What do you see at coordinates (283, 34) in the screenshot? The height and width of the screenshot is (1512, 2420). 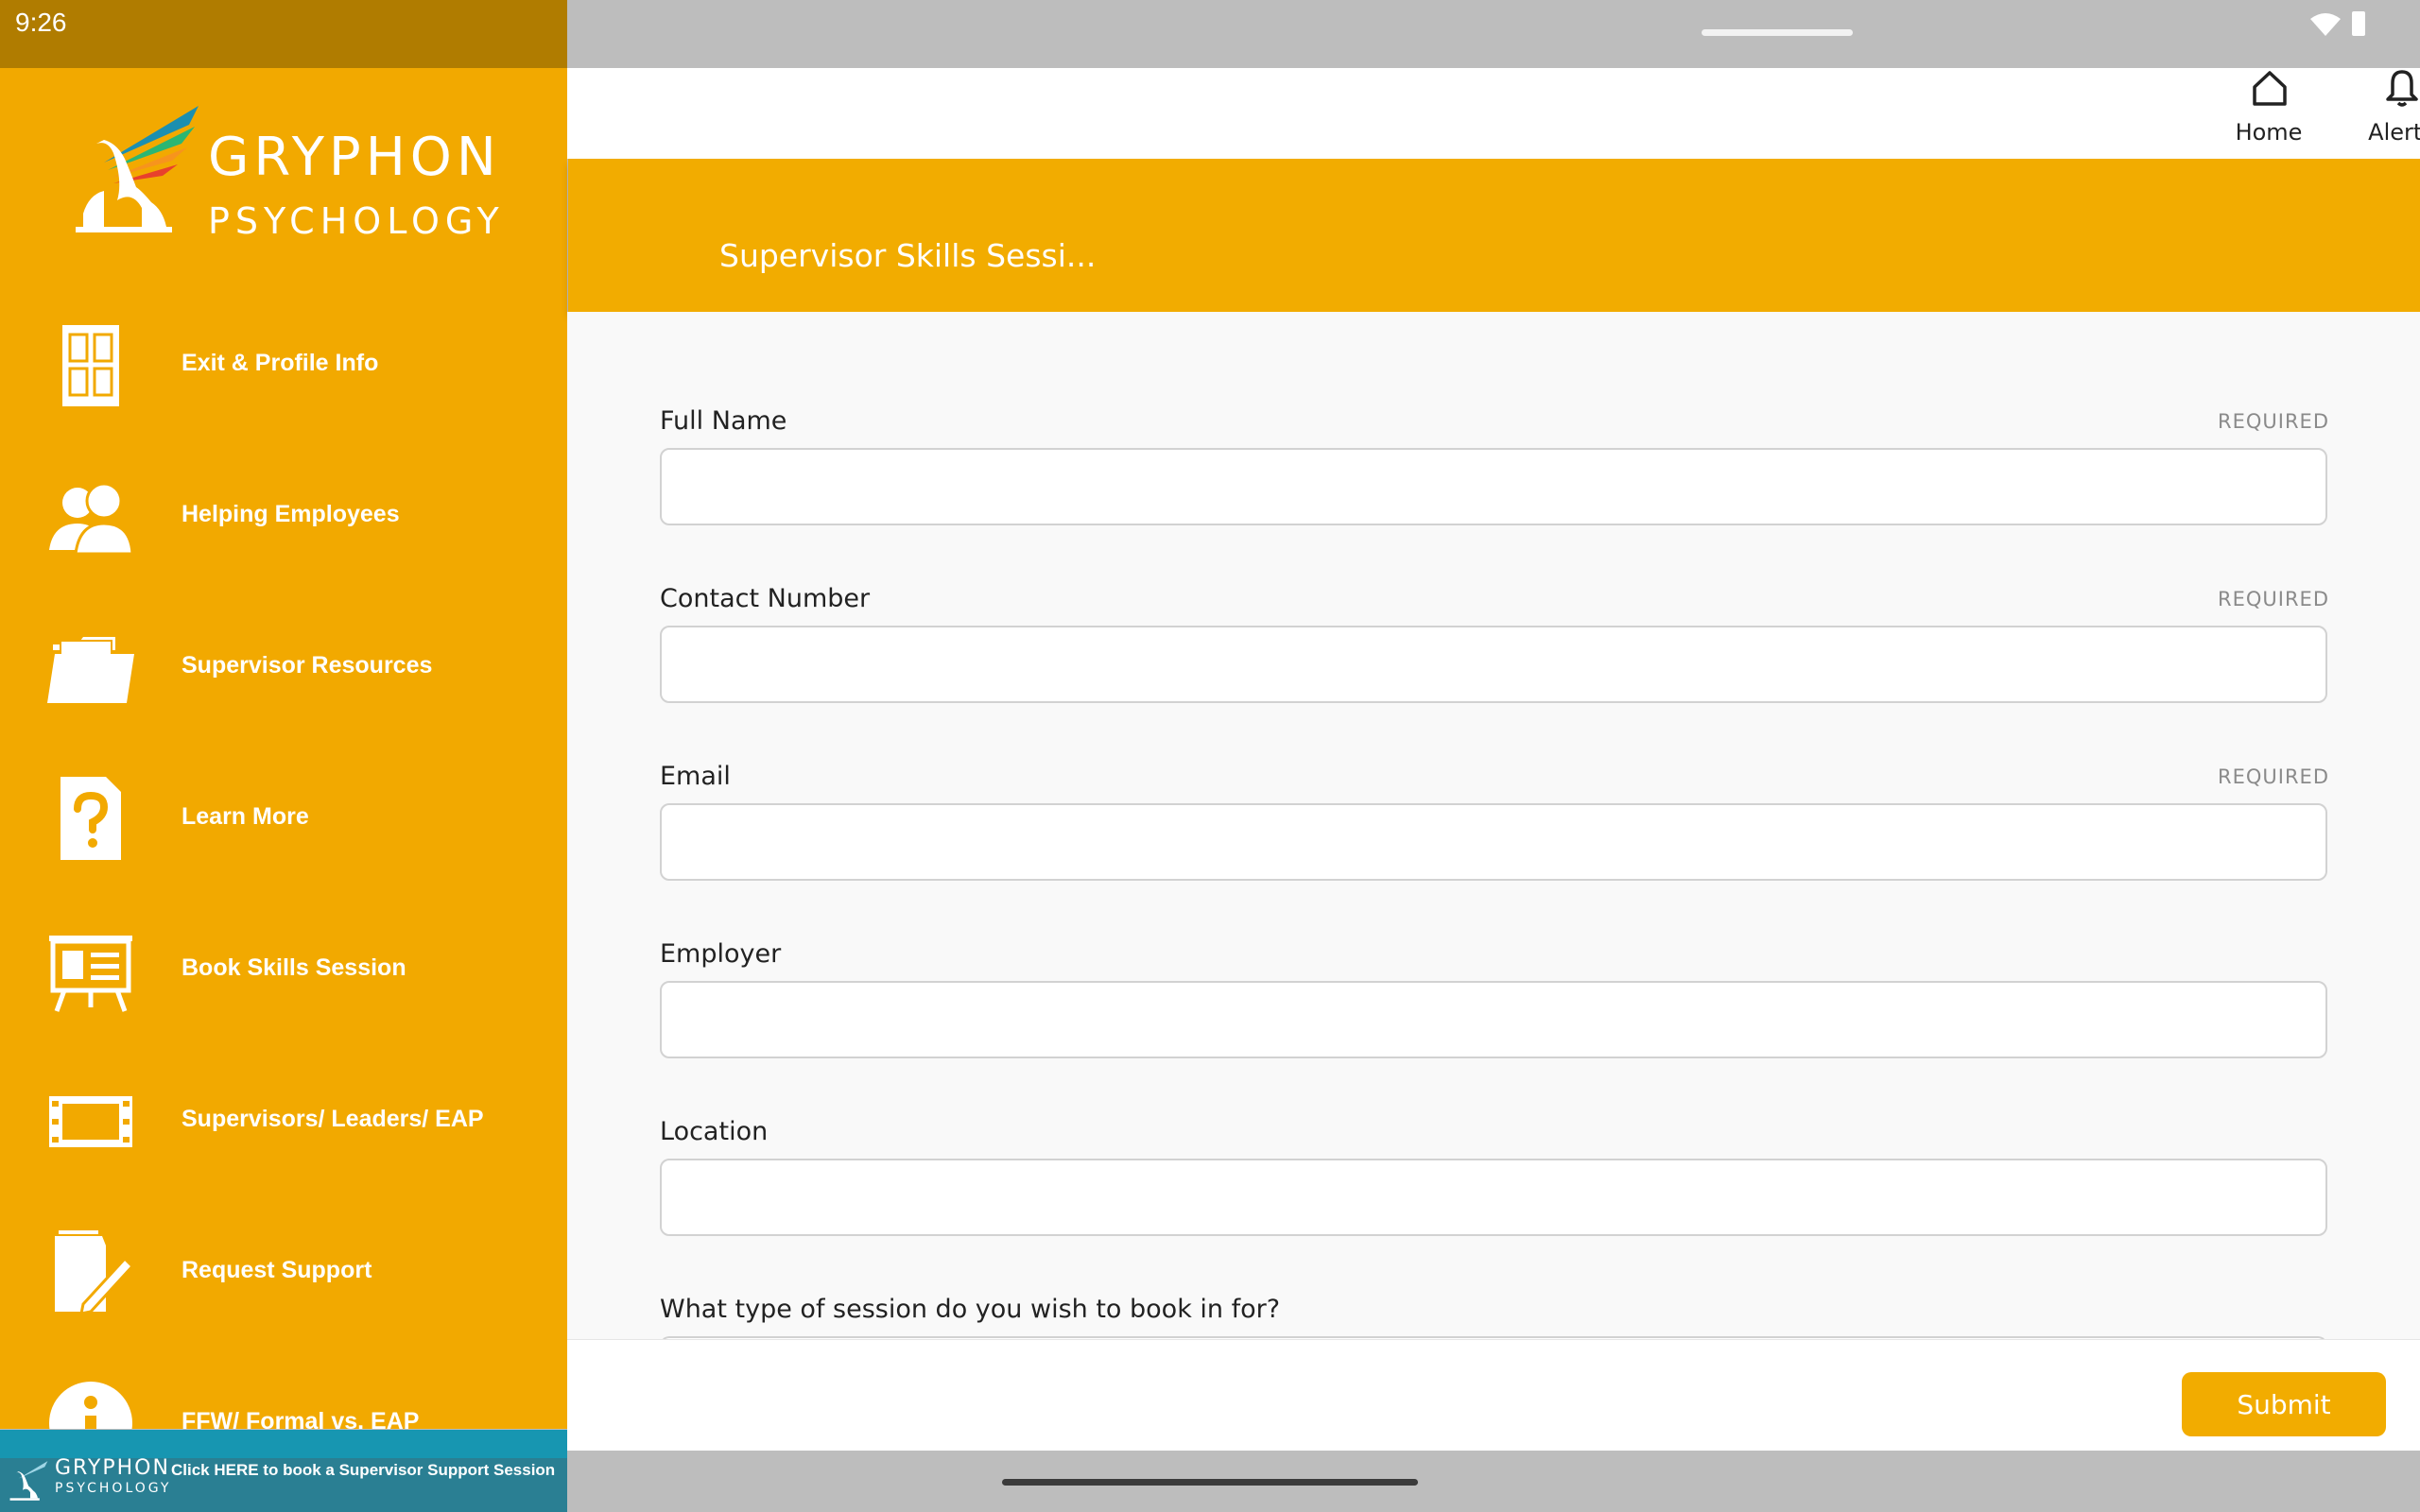 I see `status-bar-left: 9:26` at bounding box center [283, 34].